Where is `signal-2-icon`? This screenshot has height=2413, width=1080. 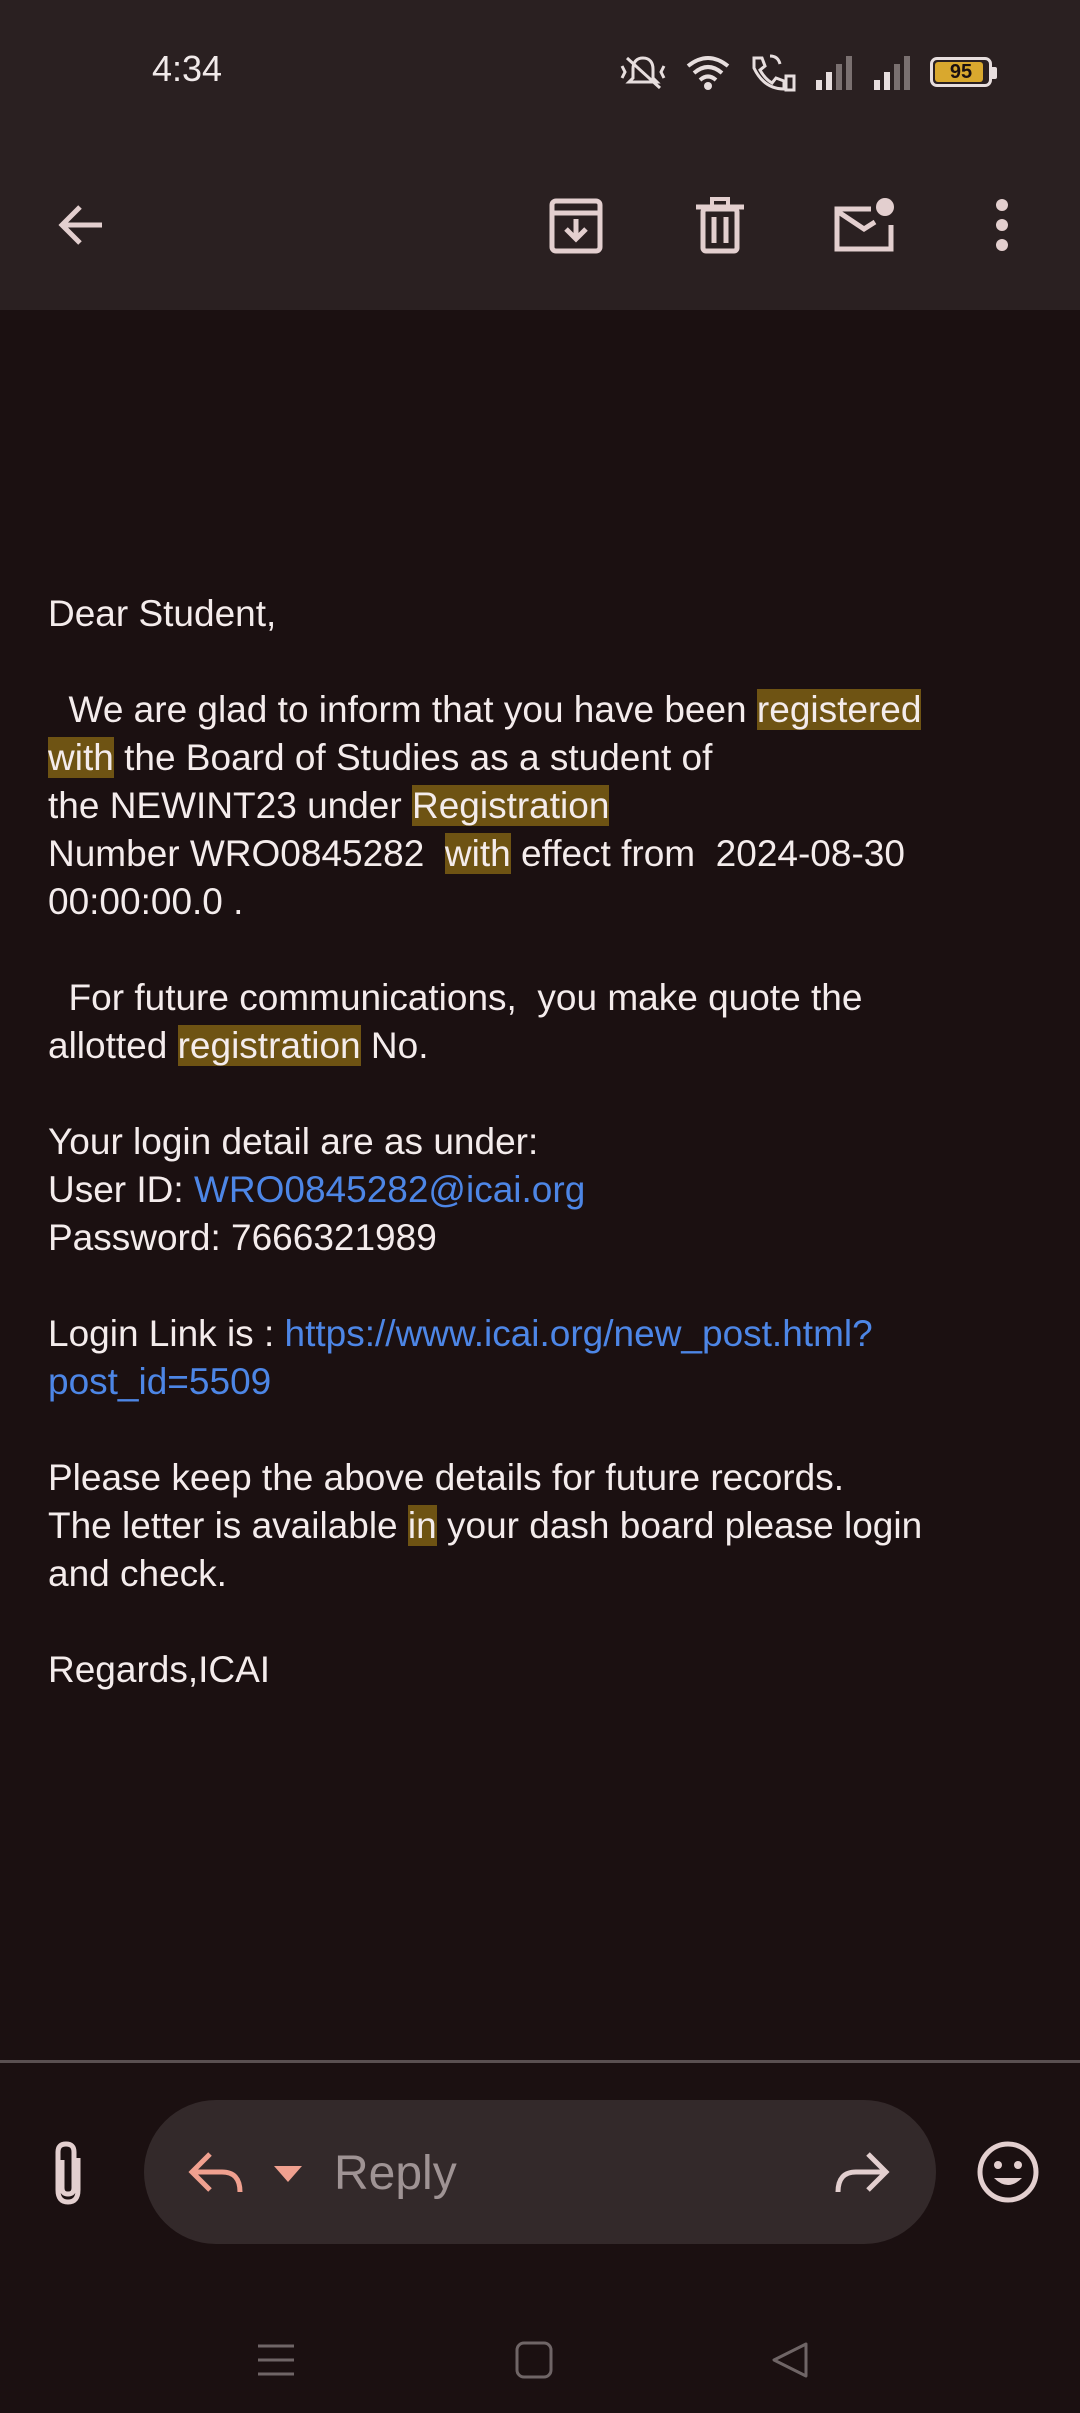
signal-2-icon is located at coordinates (892, 72).